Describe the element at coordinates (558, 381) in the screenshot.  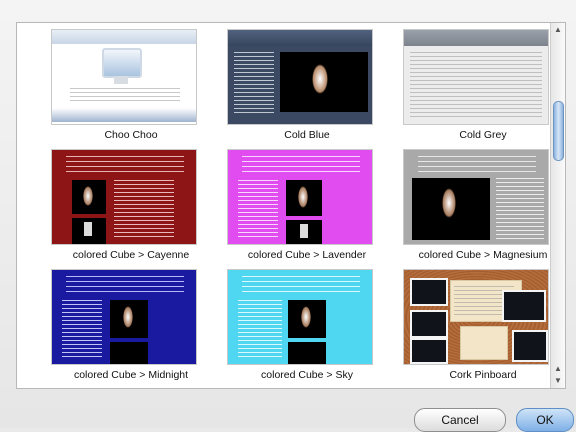
I see `scroll-down-arrow-icon: ▼` at that location.